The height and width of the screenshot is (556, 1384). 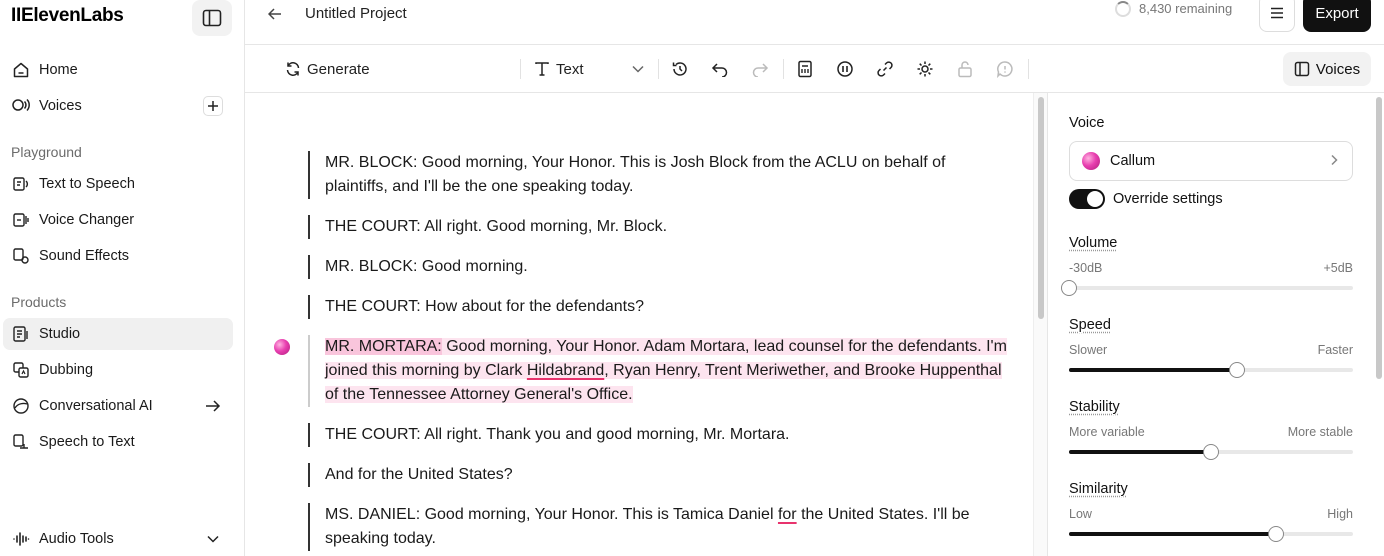 What do you see at coordinates (1320, 432) in the screenshot?
I see `stability-max-label: More stable` at bounding box center [1320, 432].